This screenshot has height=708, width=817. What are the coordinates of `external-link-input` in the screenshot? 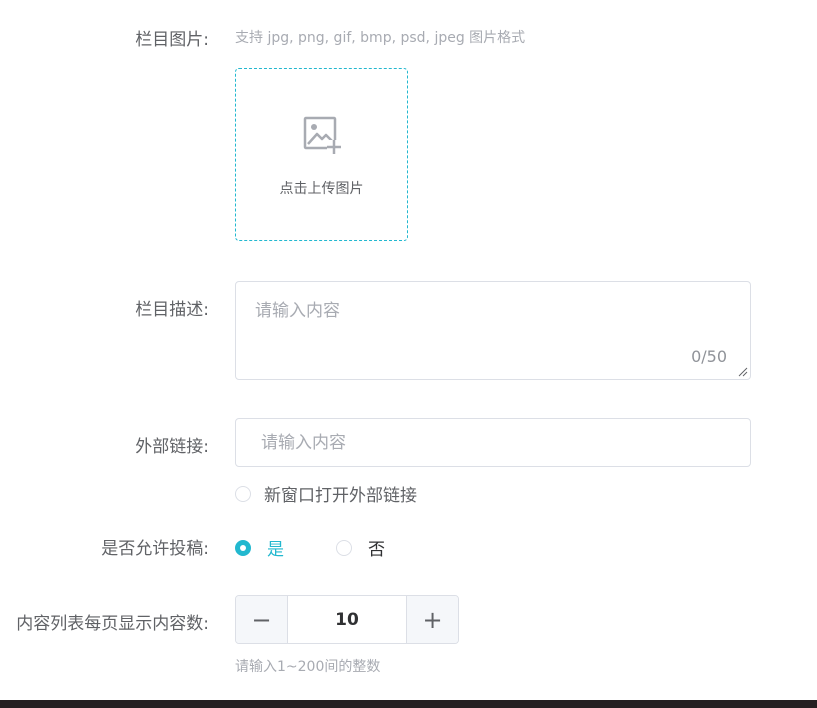 It's located at (493, 442).